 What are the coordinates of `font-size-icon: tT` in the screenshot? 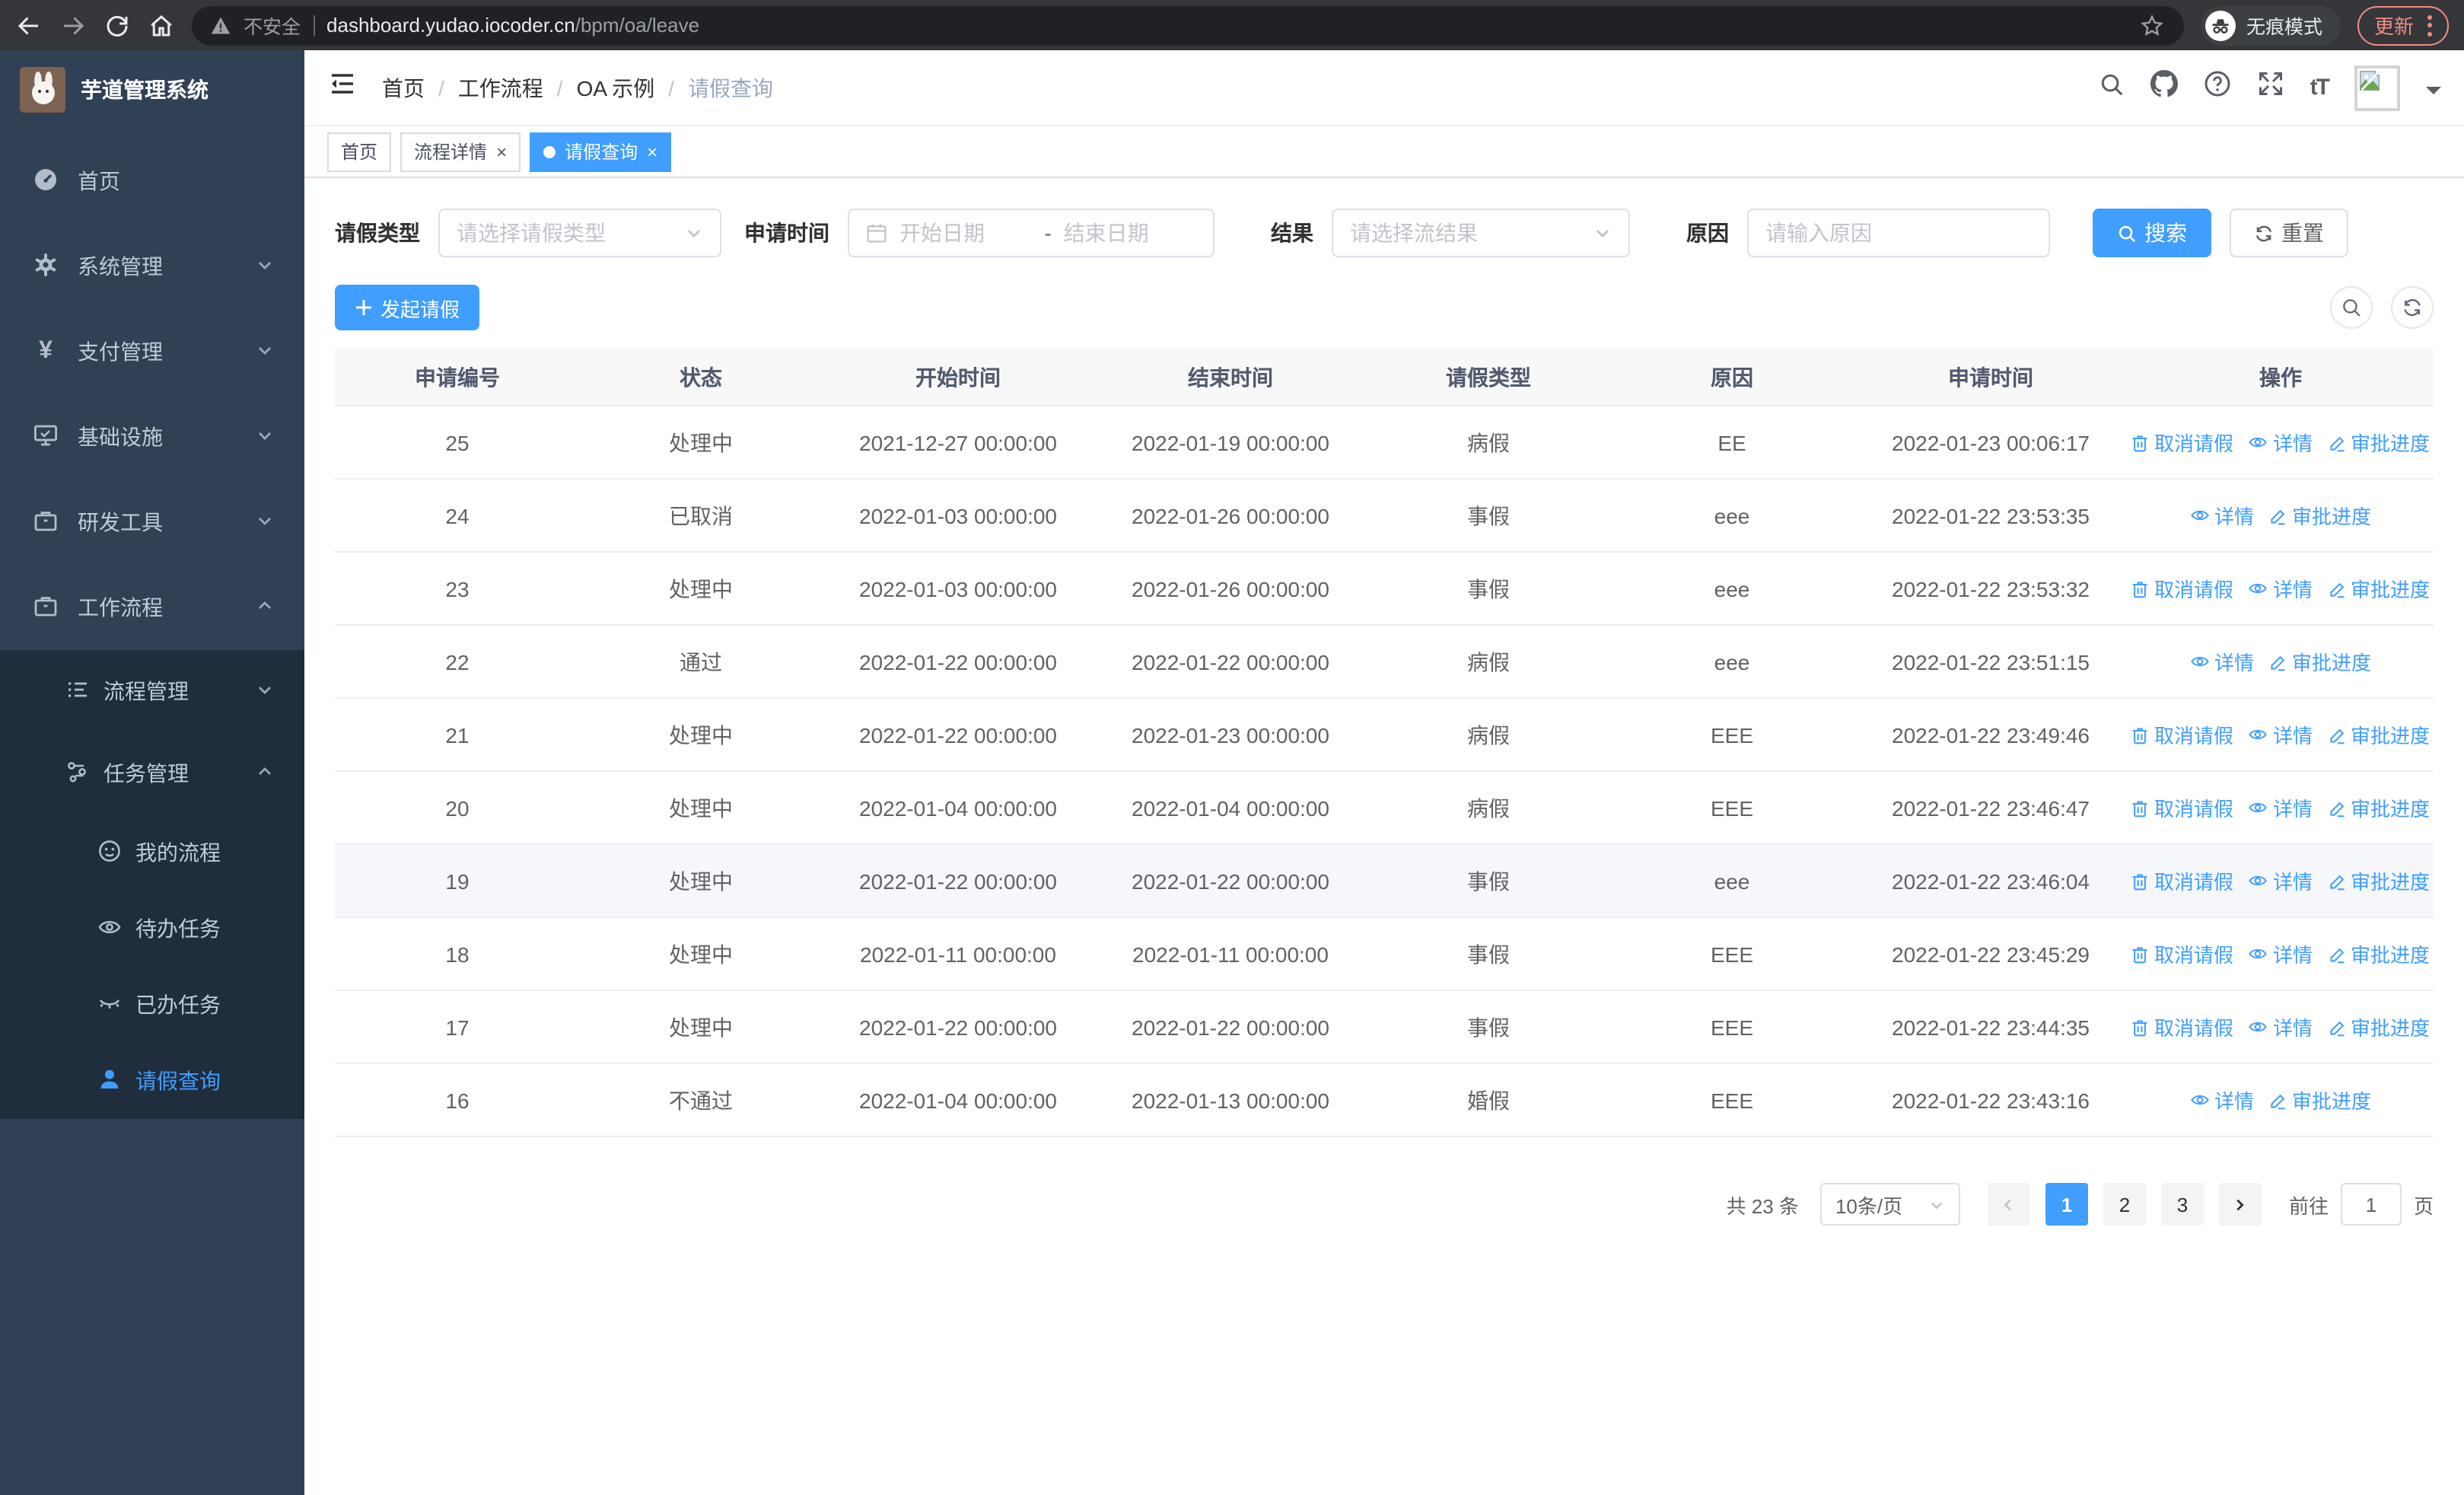 It's located at (2320, 88).